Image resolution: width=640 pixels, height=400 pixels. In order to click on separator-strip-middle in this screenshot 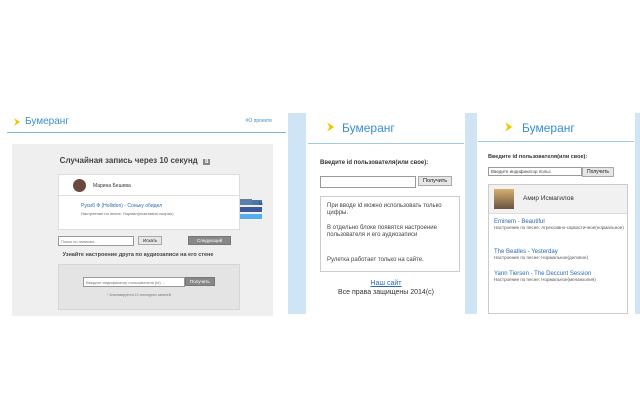, I will do `click(471, 213)`.